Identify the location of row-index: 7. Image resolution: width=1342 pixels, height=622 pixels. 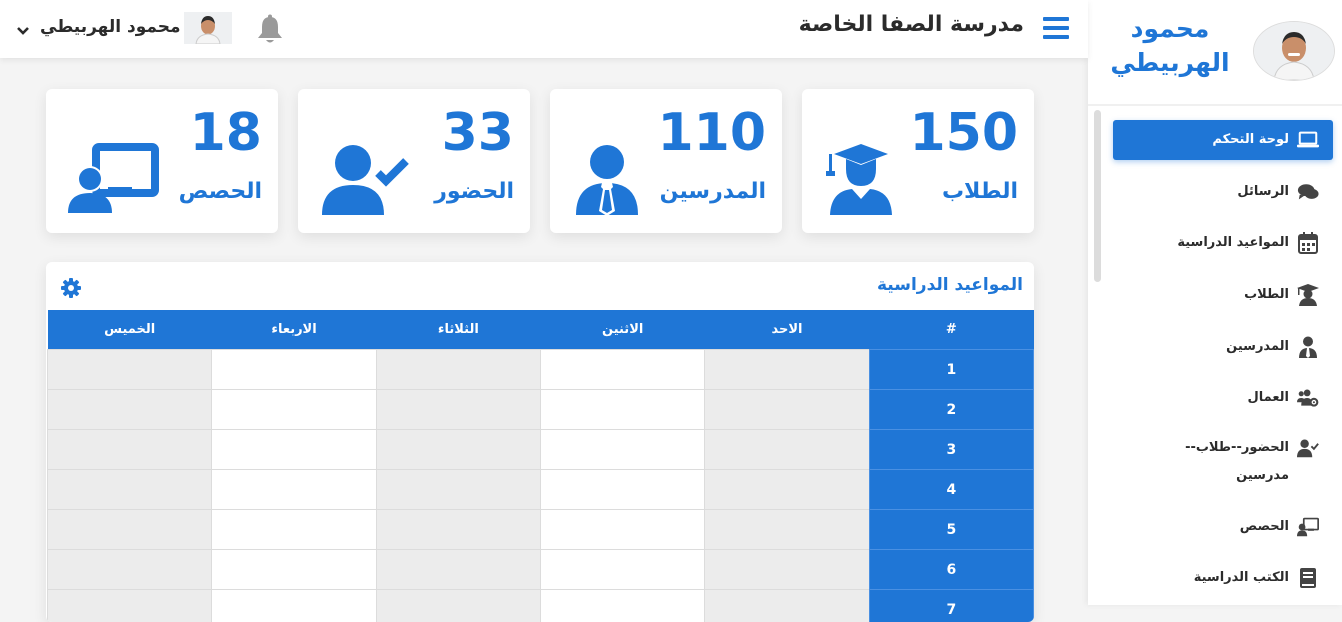
(951, 606).